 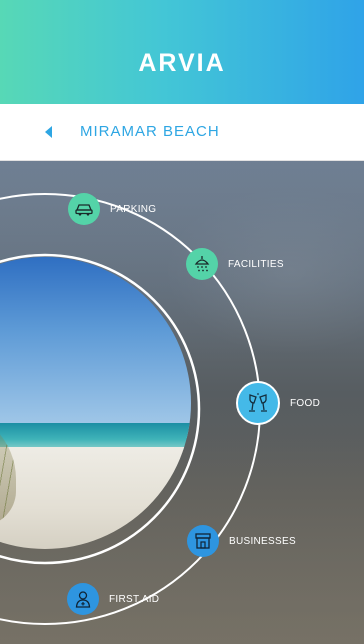 I want to click on menu-item-label: FIRST AID, so click(x=134, y=599).